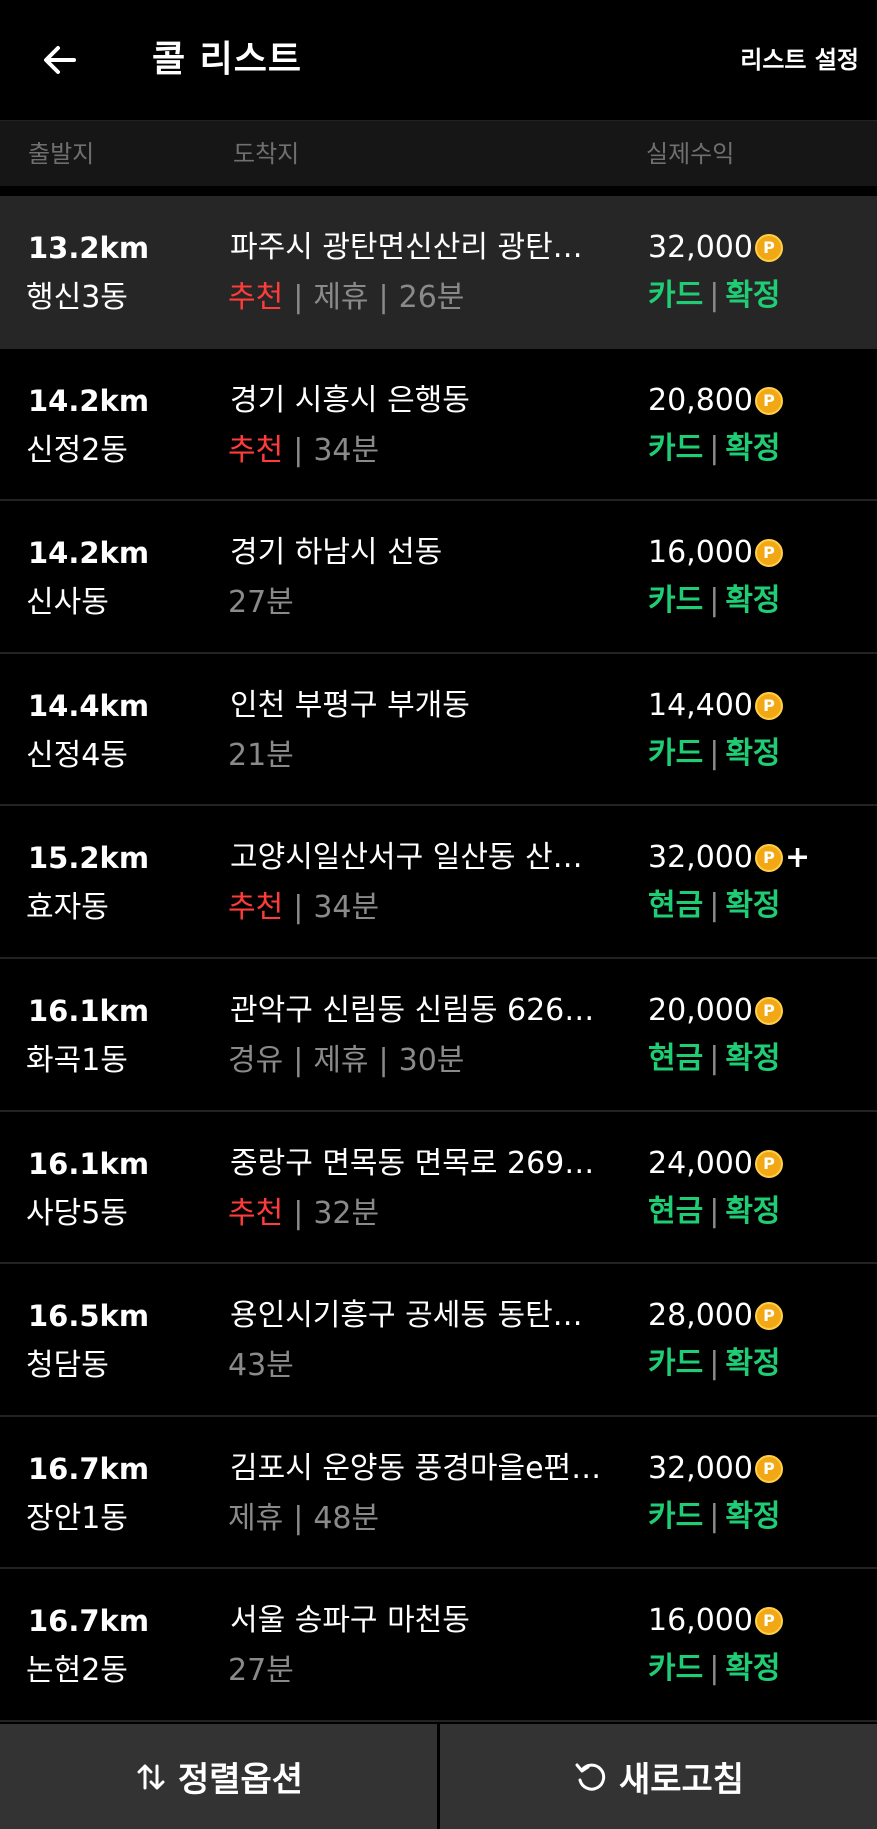 This screenshot has height=1829, width=877. I want to click on destination: 인천 부평구 부개동, so click(350, 705).